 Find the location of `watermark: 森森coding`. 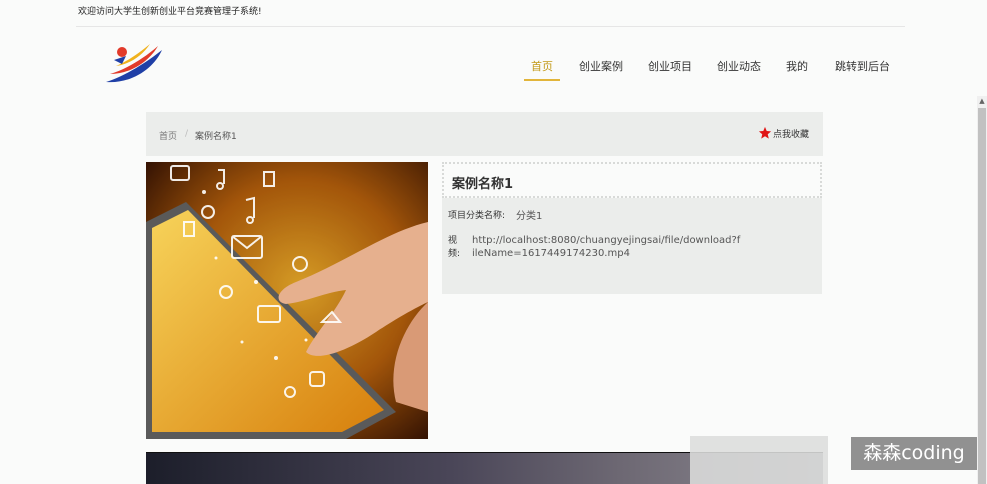

watermark: 森森coding is located at coordinates (914, 453).